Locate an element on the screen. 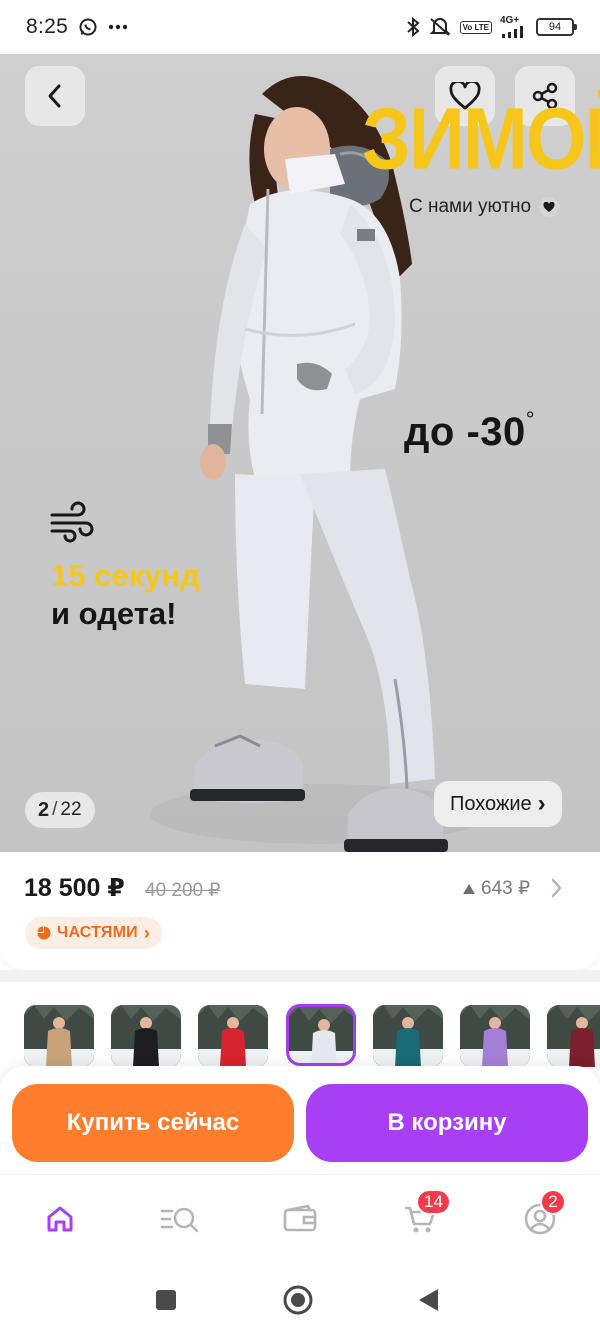 This screenshot has width=600, height=1332. circle-icon is located at coordinates (298, 1300).